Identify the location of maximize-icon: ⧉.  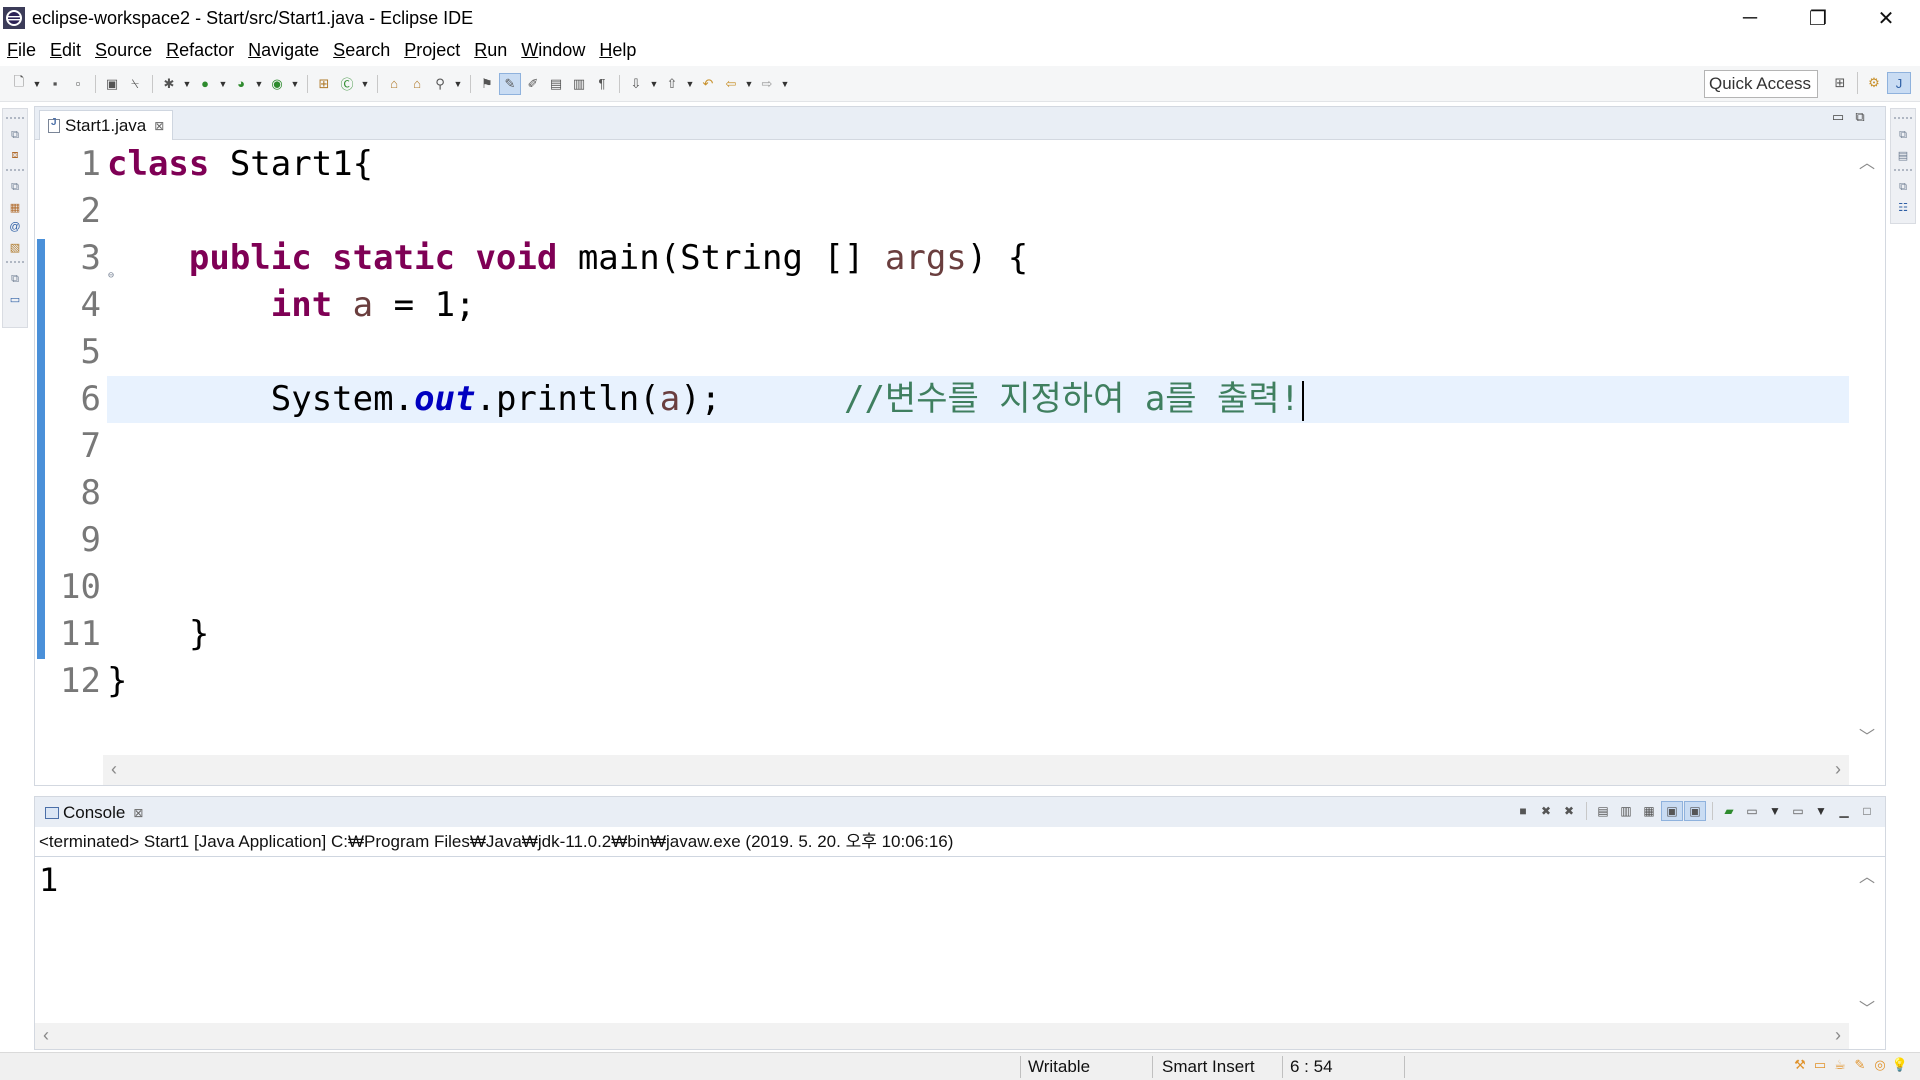
(1860, 117).